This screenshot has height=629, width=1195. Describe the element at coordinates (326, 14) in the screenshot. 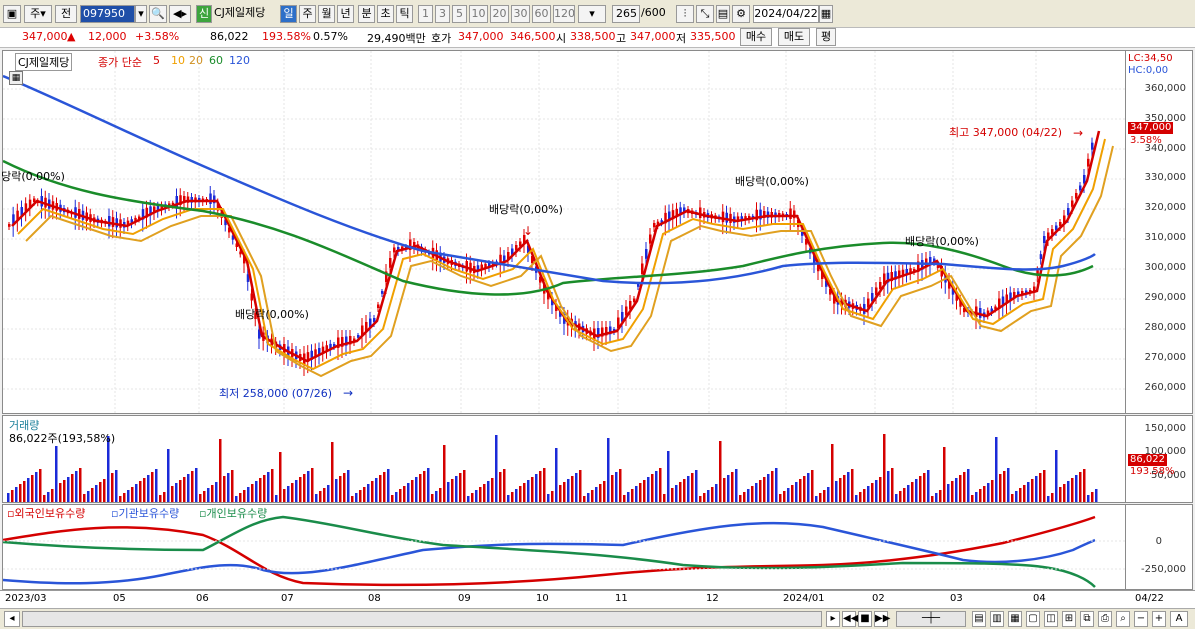

I see `tab-month: 월` at that location.